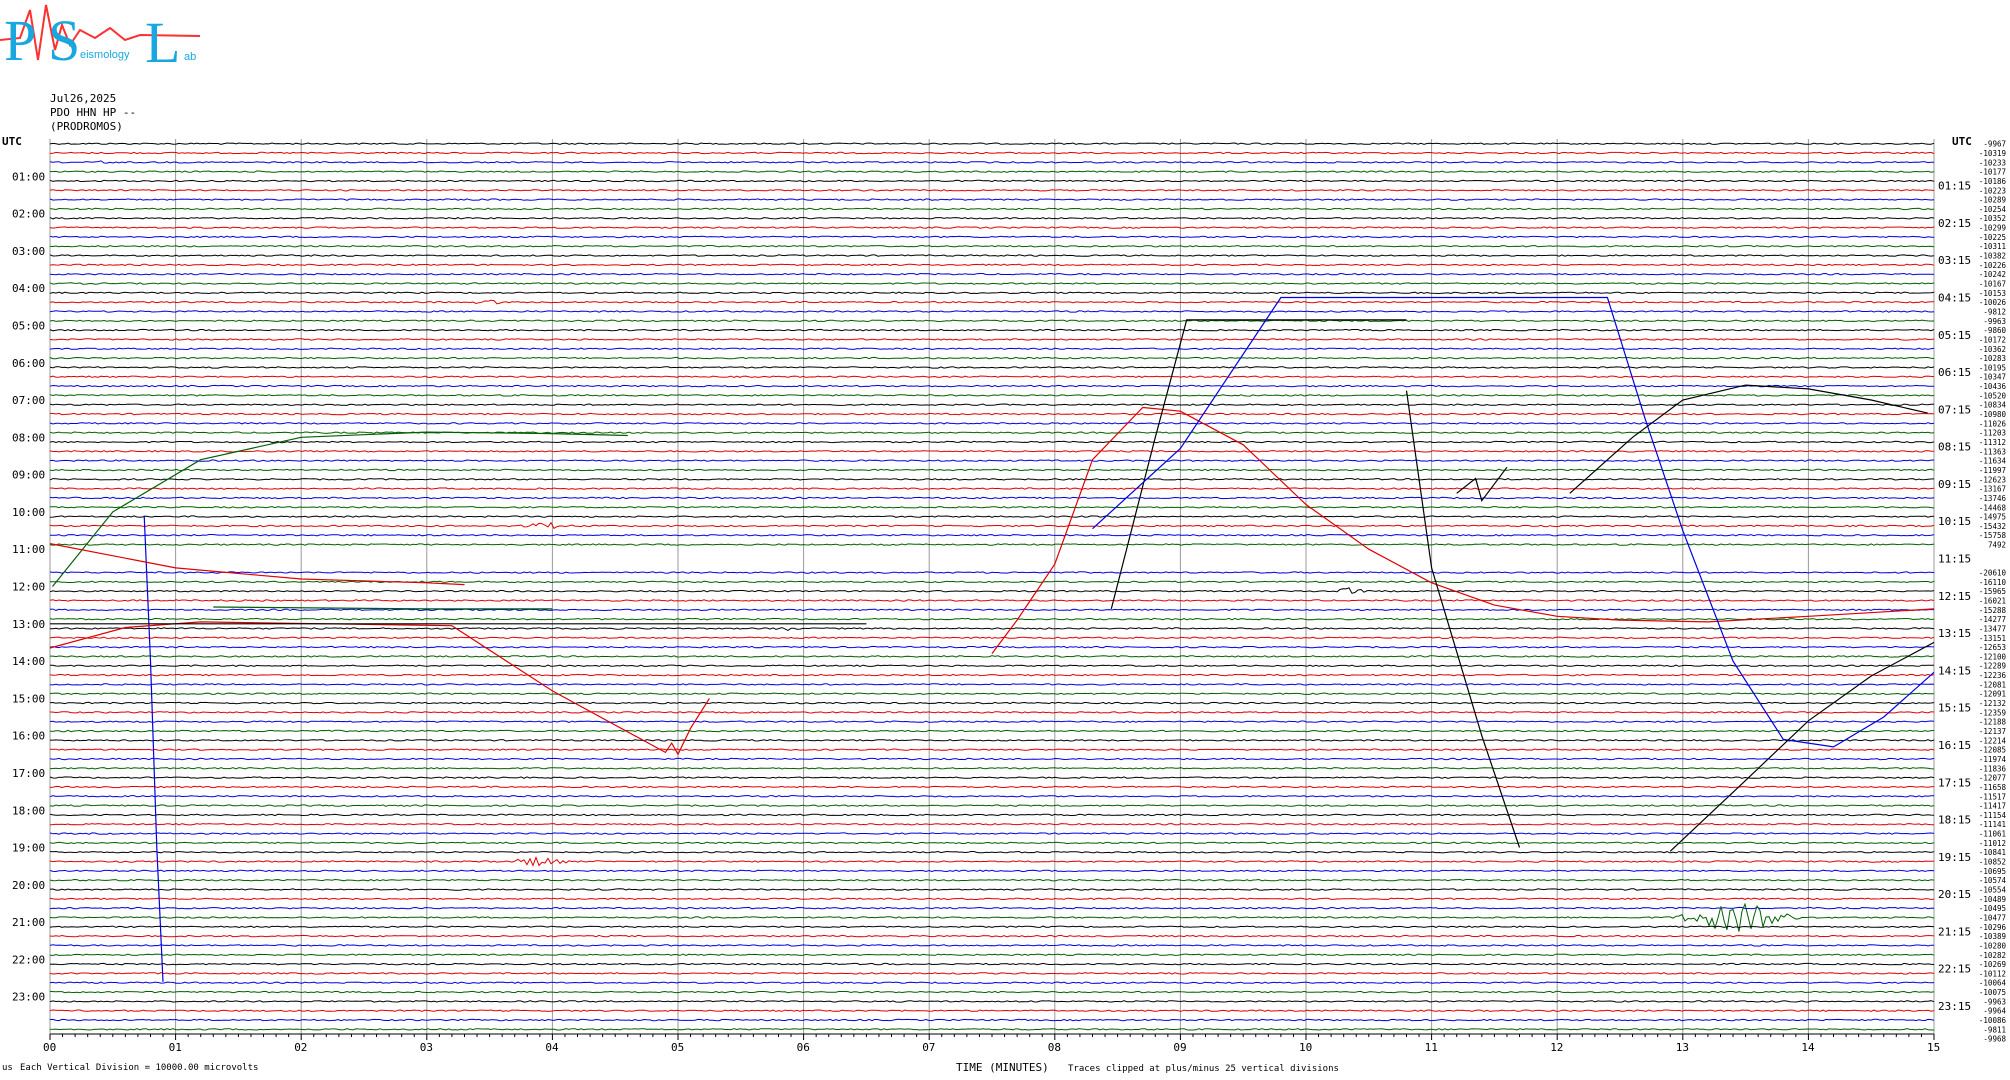 This screenshot has height=1080, width=2010. I want to click on trace-offset-label: -9967, so click(1994, 144).